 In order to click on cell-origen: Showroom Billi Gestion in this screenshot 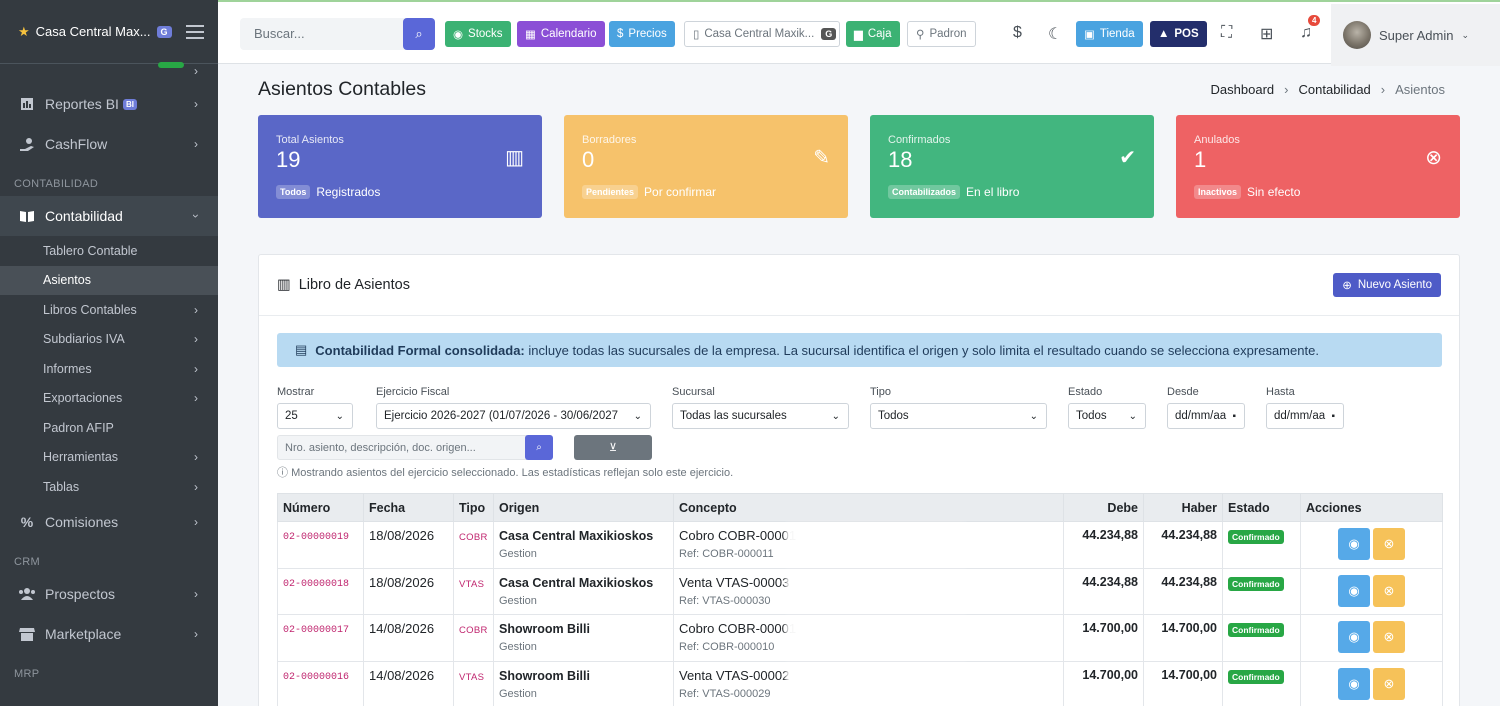, I will do `click(583, 683)`.